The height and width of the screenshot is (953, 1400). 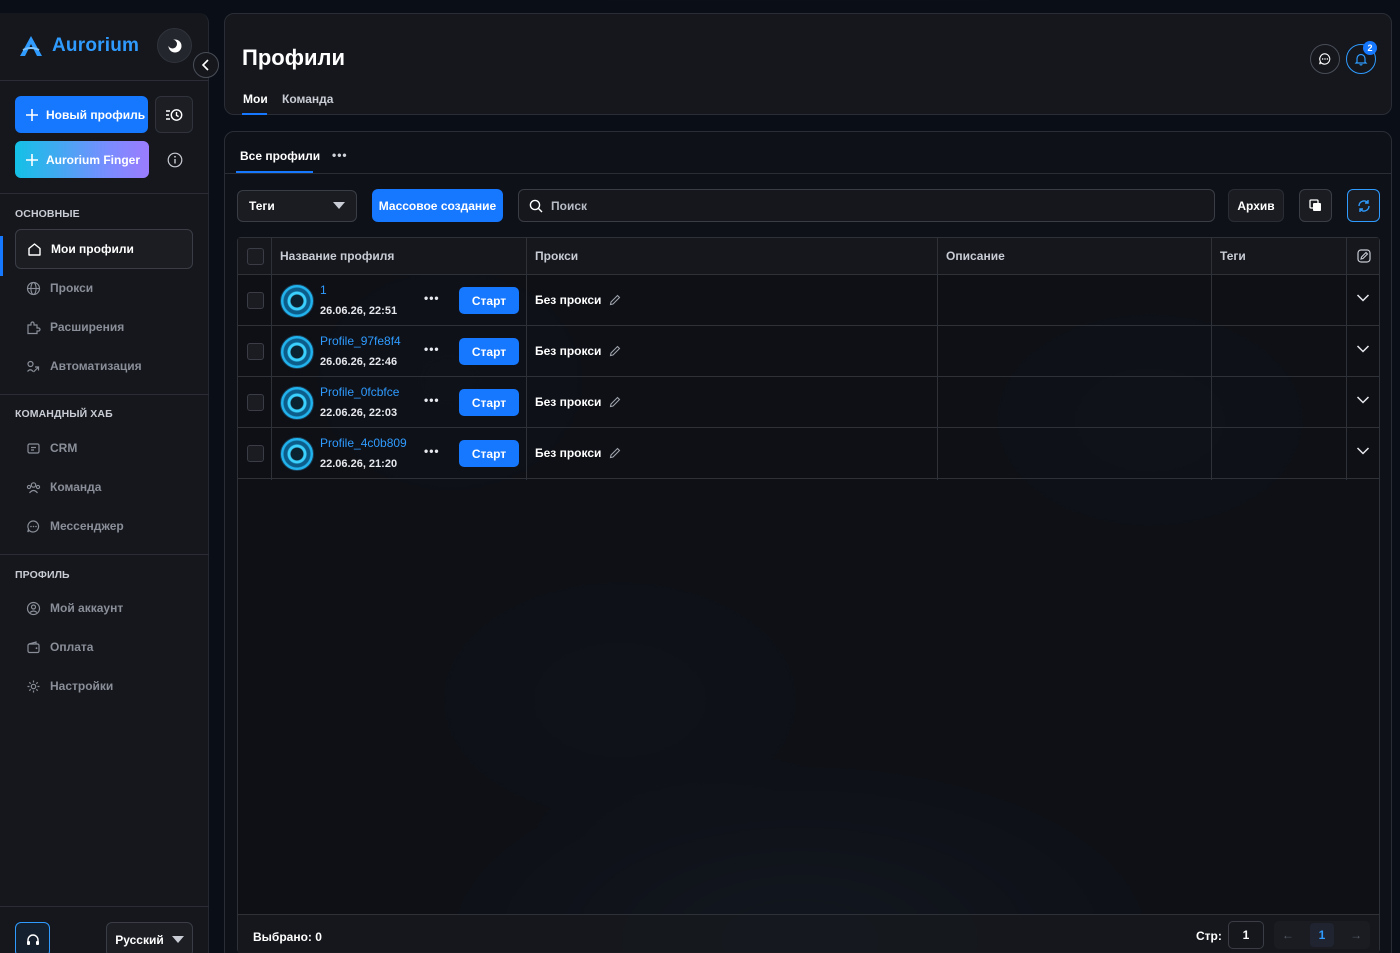 I want to click on caret-down-icon, so click(x=339, y=205).